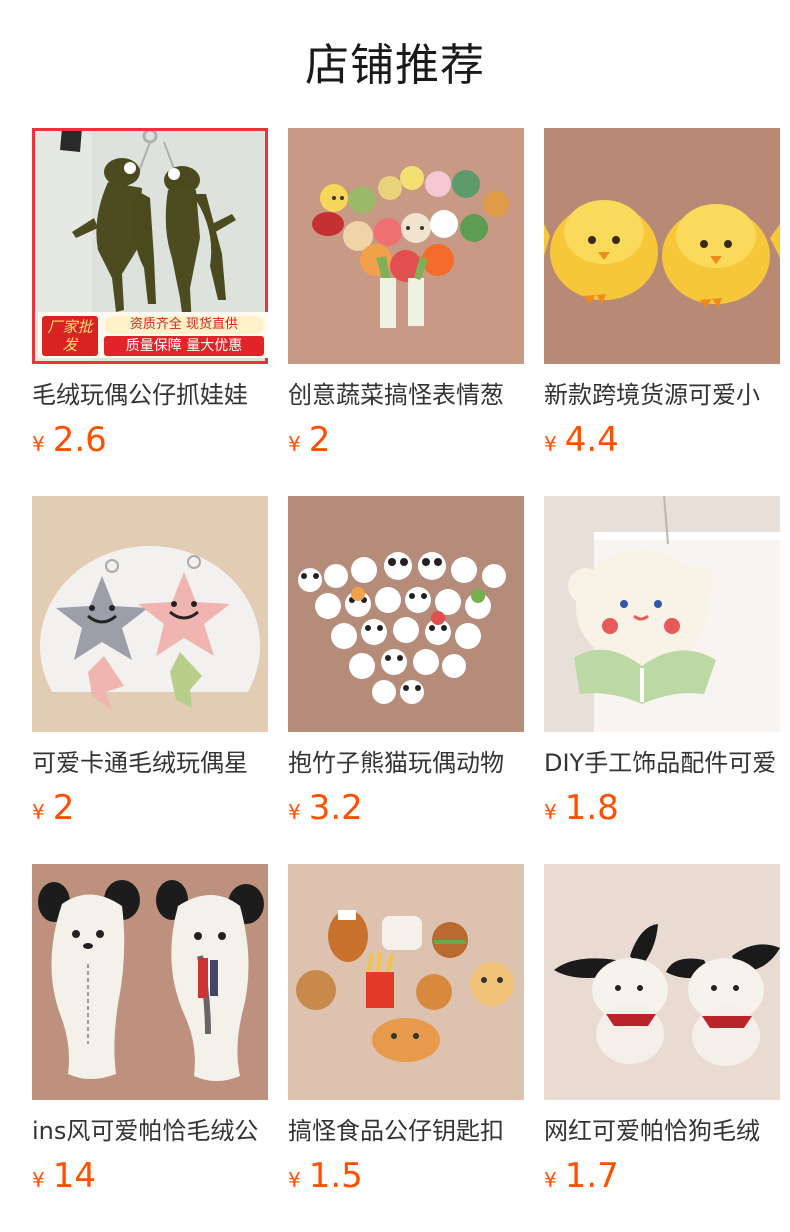 This screenshot has height=1232, width=790. What do you see at coordinates (79, 440) in the screenshot?
I see `price-value: 2.6` at bounding box center [79, 440].